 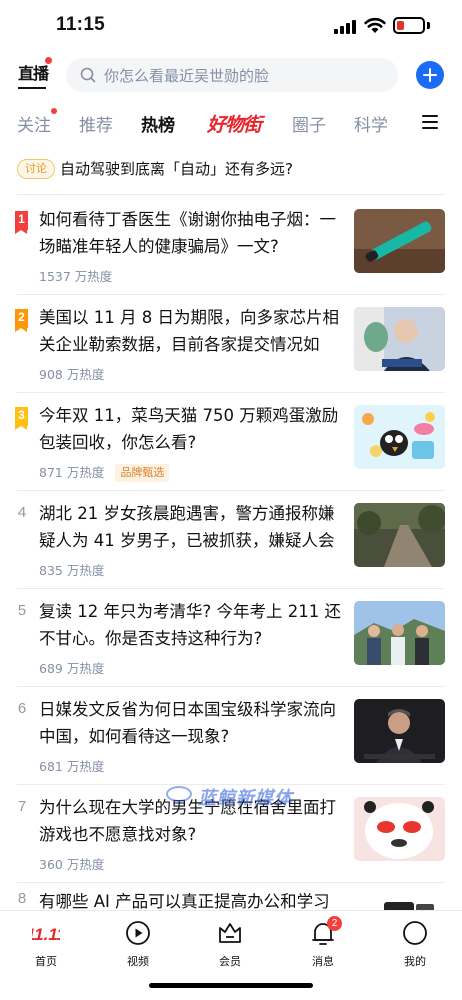 I want to click on live-button: 直播, so click(x=35, y=73).